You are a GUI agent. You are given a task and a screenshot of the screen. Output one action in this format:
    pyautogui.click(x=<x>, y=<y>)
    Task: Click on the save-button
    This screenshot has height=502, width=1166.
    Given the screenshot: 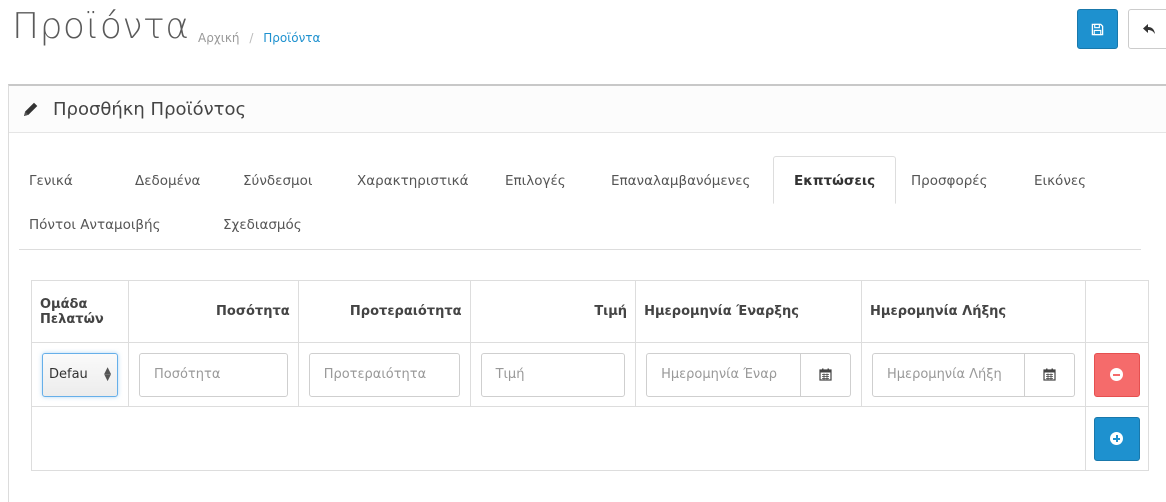 What is the action you would take?
    pyautogui.click(x=1097, y=29)
    